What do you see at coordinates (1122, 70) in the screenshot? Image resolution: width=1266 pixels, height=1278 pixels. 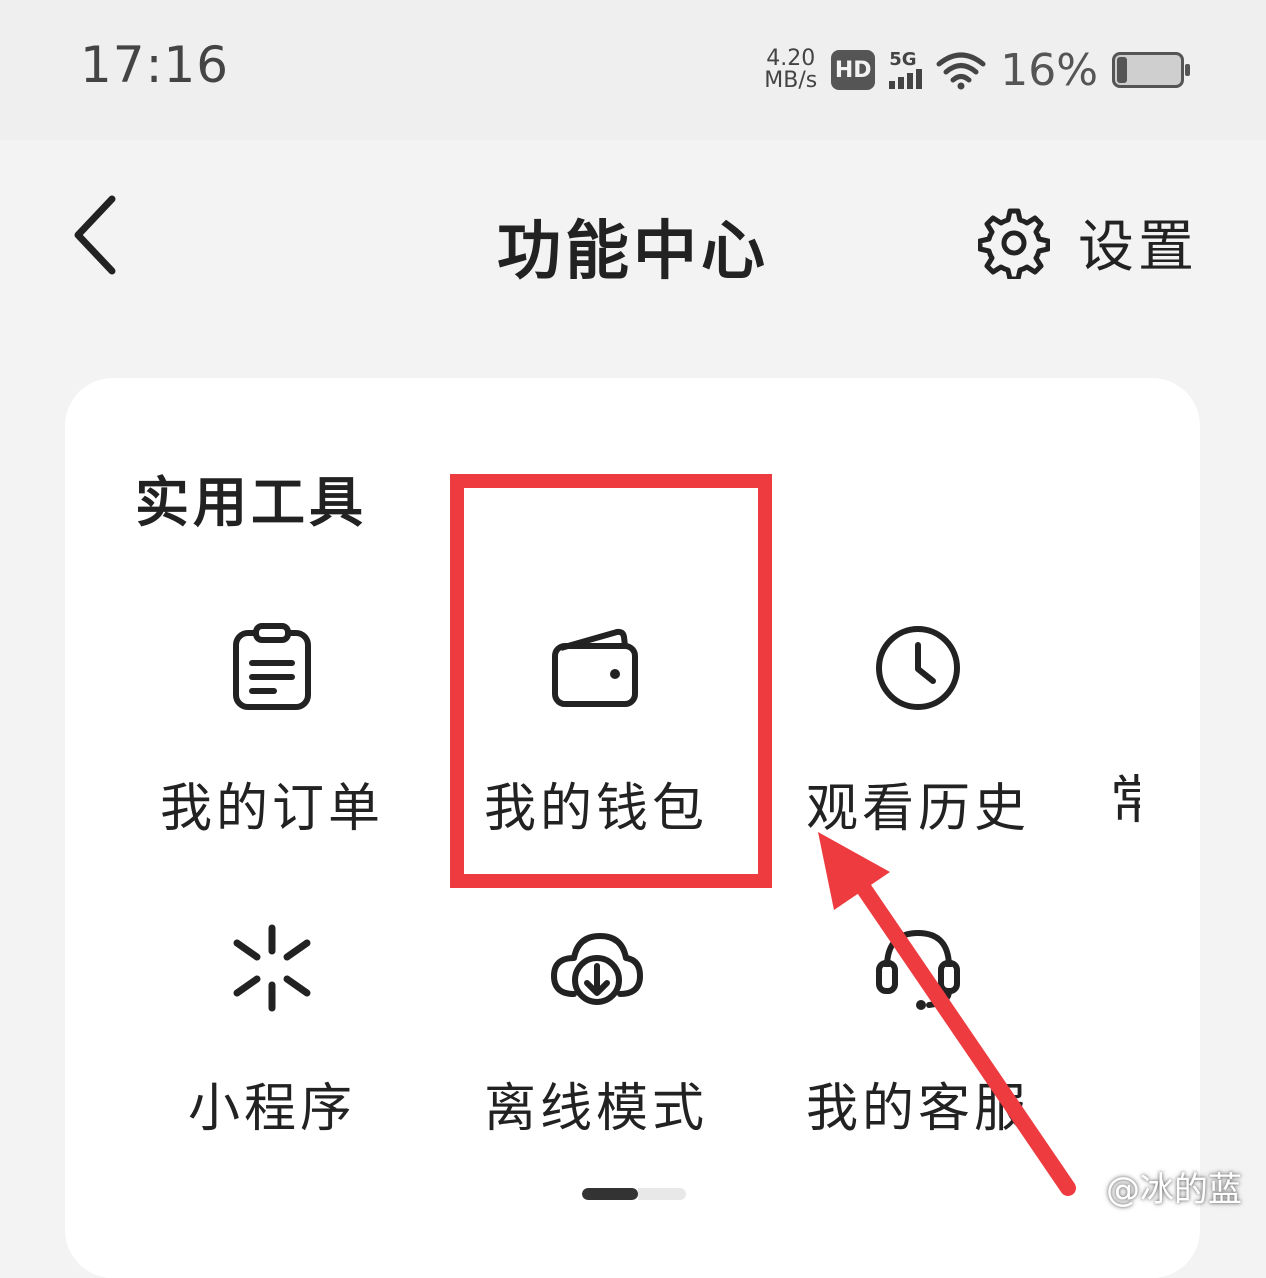 I see `battery-level` at bounding box center [1122, 70].